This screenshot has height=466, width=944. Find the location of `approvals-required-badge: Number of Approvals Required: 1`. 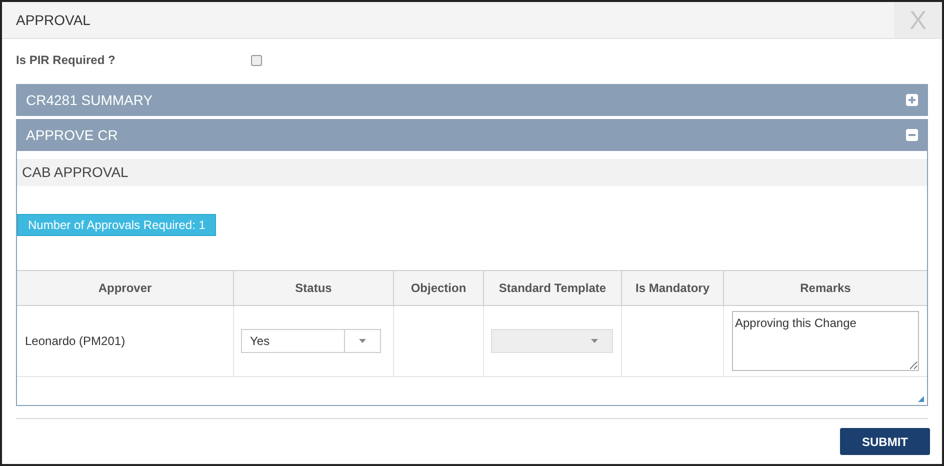

approvals-required-badge: Number of Approvals Required: 1 is located at coordinates (116, 225).